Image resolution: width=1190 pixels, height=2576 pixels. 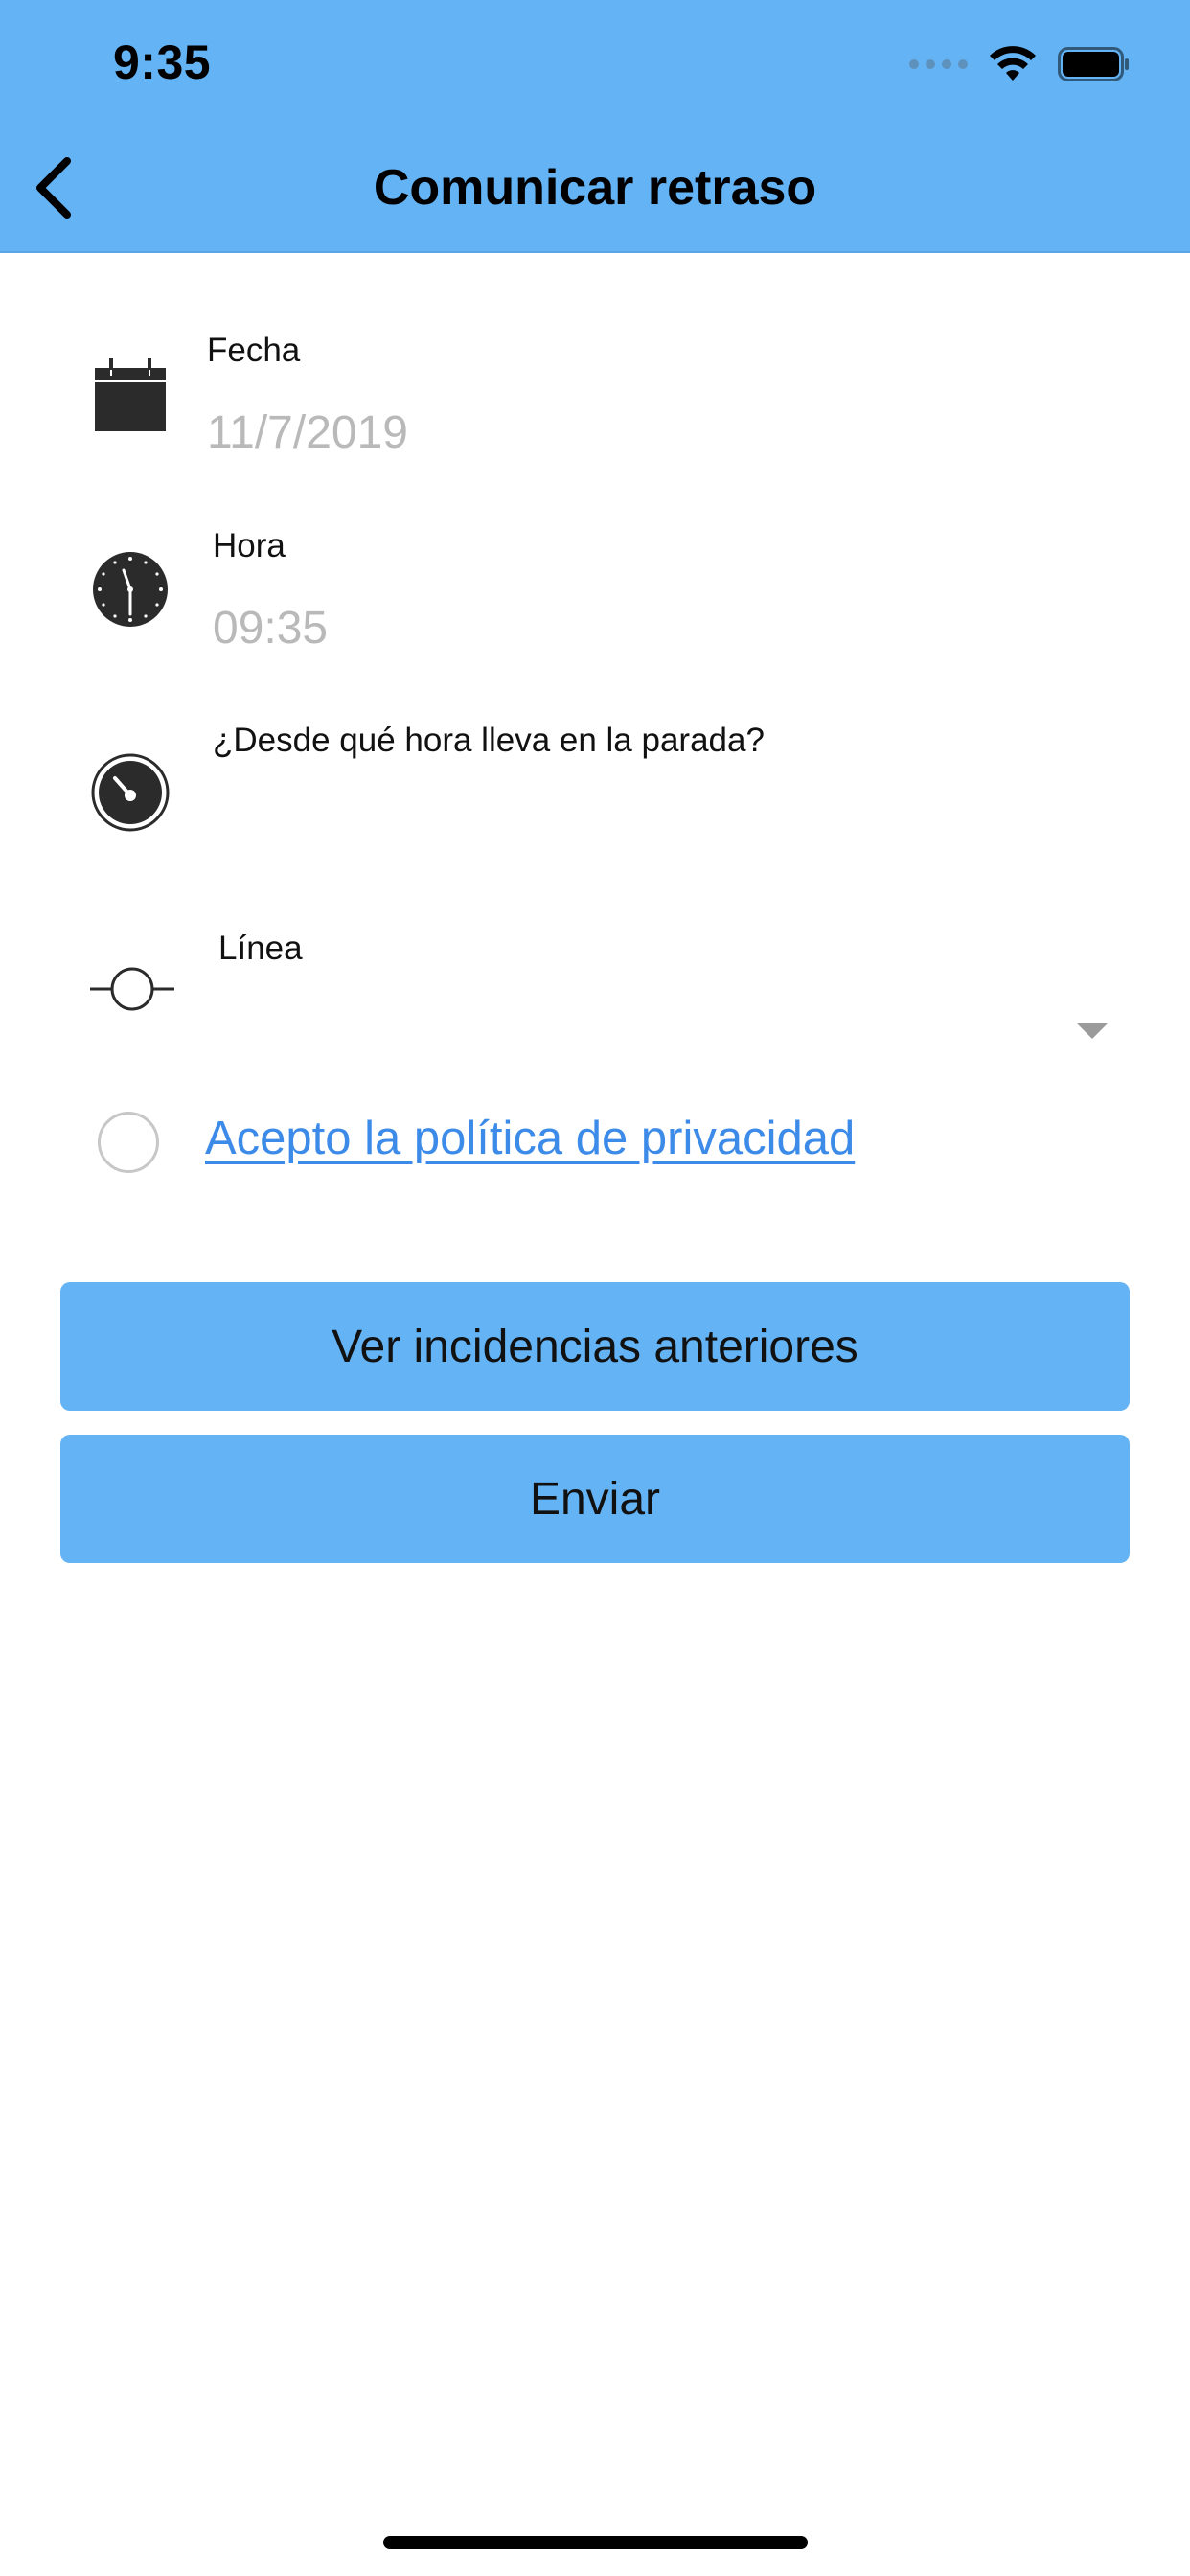 I want to click on send-button: Enviar, so click(x=595, y=1499).